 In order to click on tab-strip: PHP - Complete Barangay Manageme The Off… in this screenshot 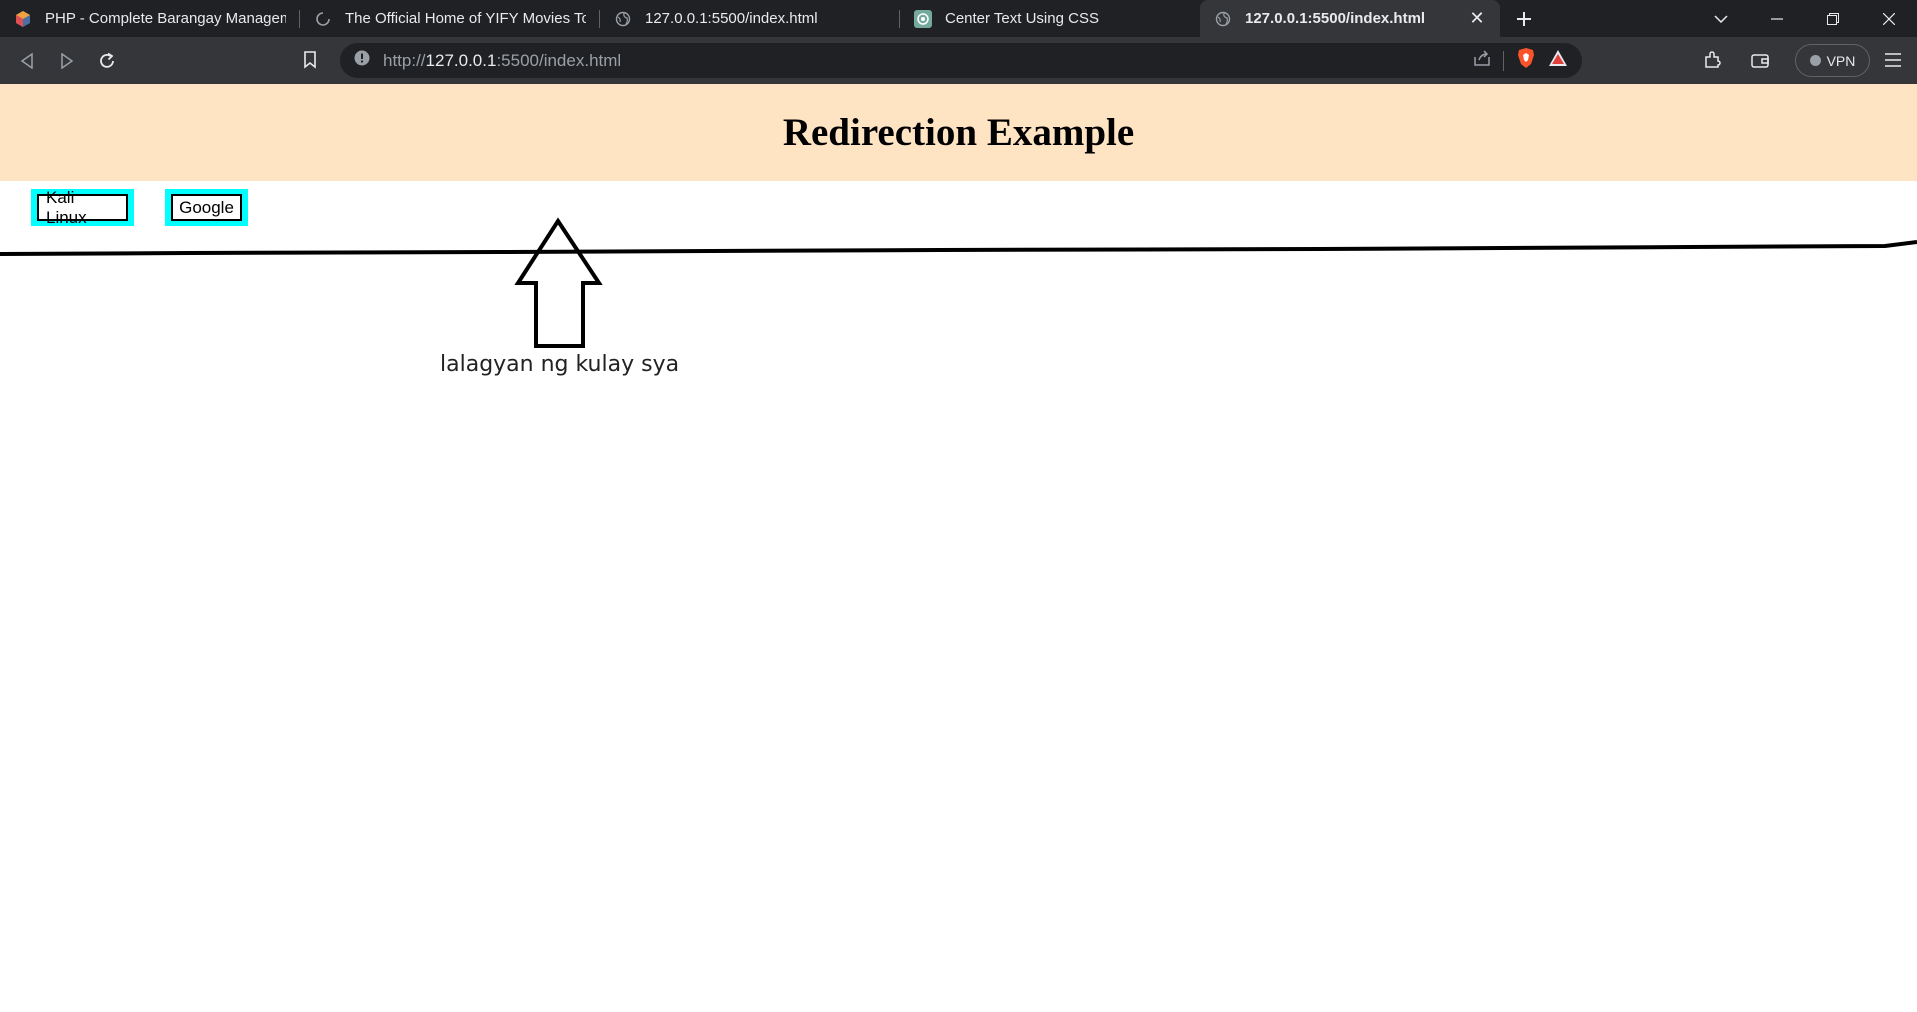, I will do `click(958, 18)`.